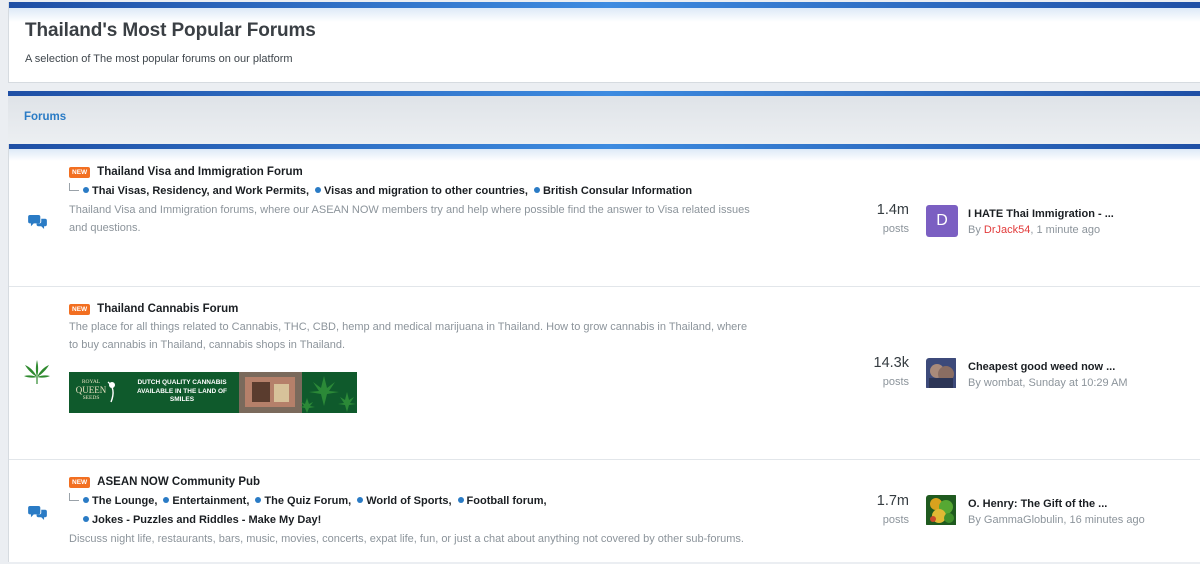 This screenshot has height=564, width=1200. I want to click on subforum-lounge: The Lounge,, so click(120, 501).